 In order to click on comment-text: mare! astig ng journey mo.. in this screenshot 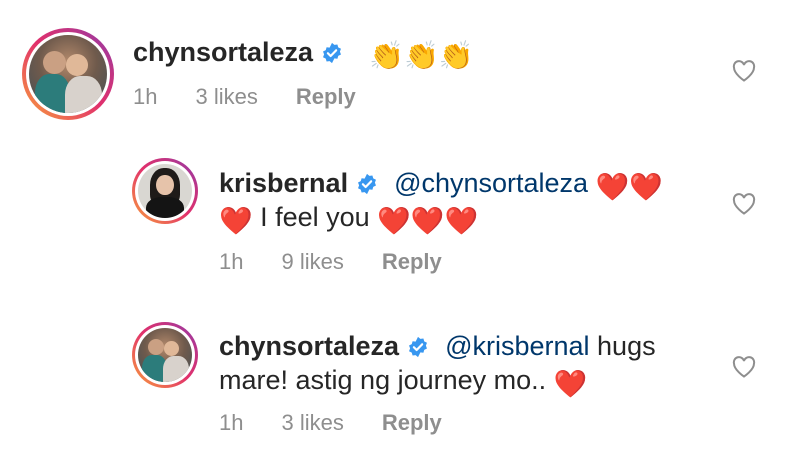, I will do `click(386, 380)`.